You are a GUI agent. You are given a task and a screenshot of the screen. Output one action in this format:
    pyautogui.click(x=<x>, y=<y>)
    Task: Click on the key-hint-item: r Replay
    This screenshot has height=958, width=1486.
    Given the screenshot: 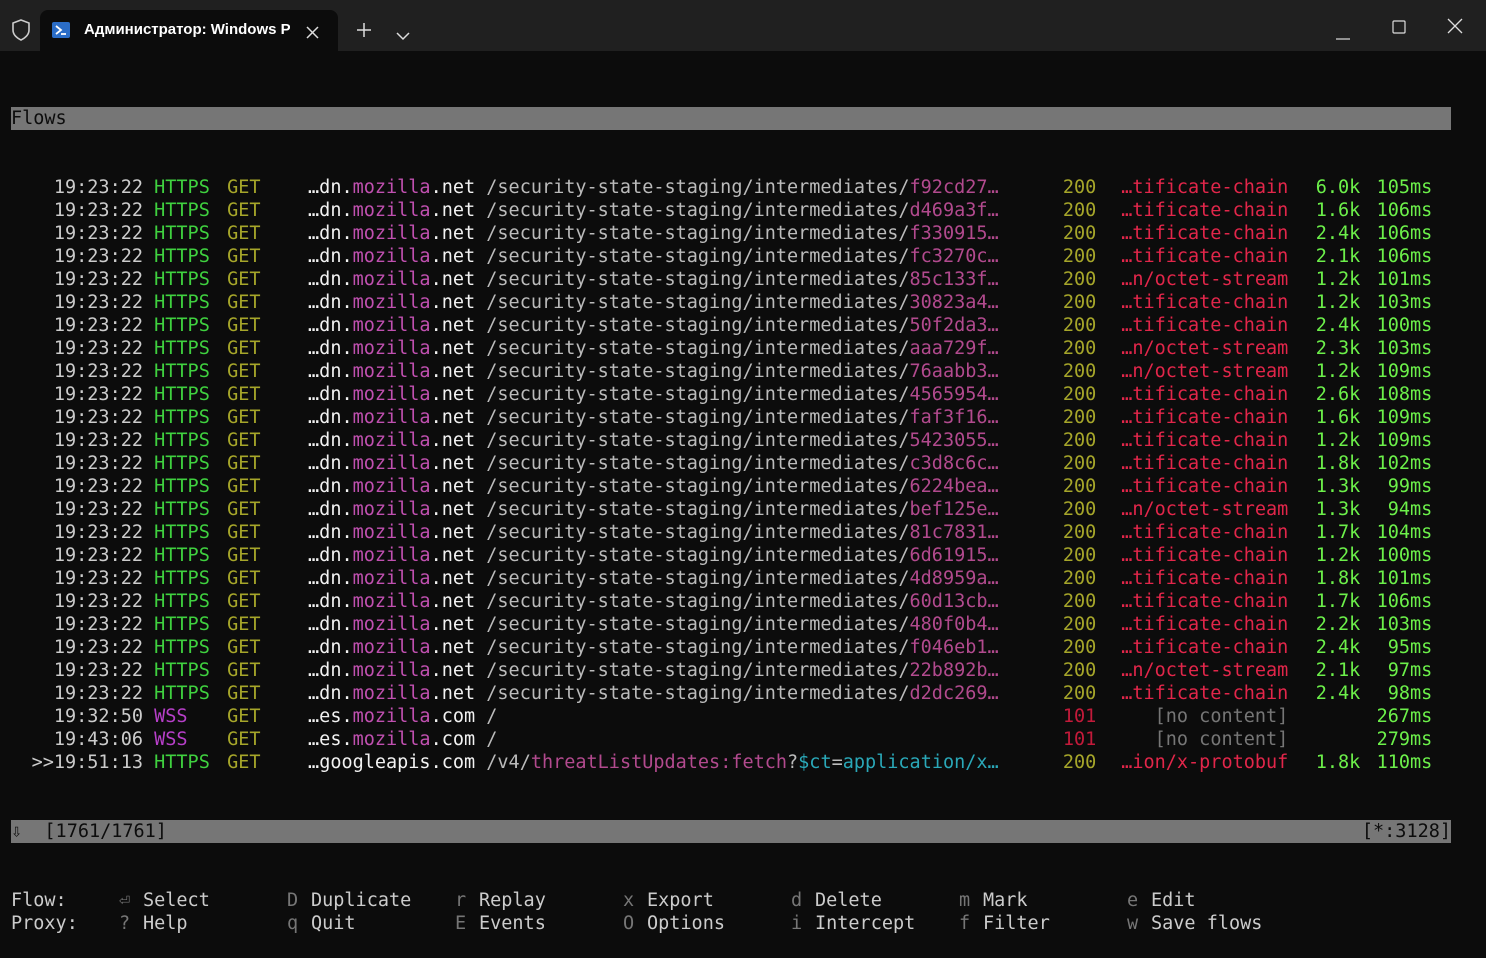 What is the action you would take?
    pyautogui.click(x=539, y=900)
    